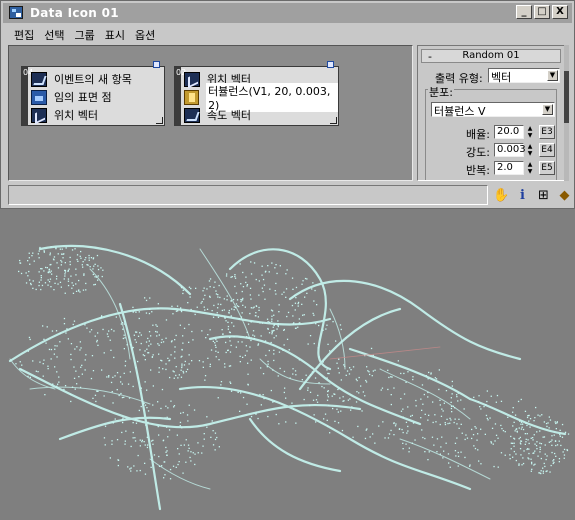 The width and height of the screenshot is (575, 520). What do you see at coordinates (64, 115) in the screenshot?
I see `operator-row: 위치 벡터` at bounding box center [64, 115].